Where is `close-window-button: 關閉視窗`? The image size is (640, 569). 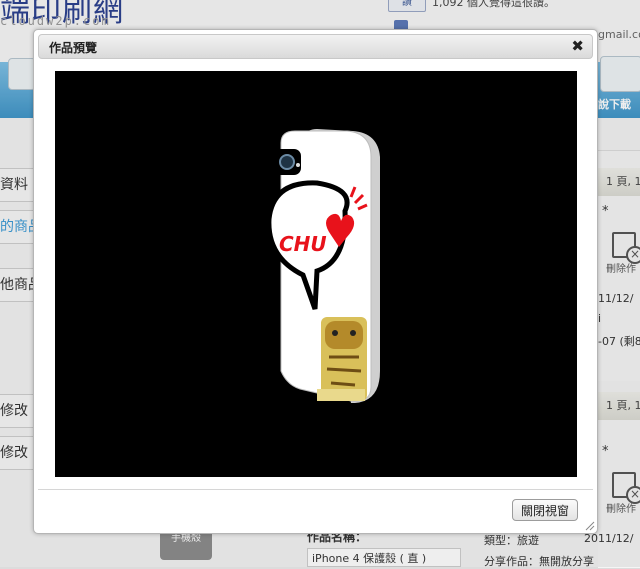 close-window-button: 關閉視窗 is located at coordinates (544, 510).